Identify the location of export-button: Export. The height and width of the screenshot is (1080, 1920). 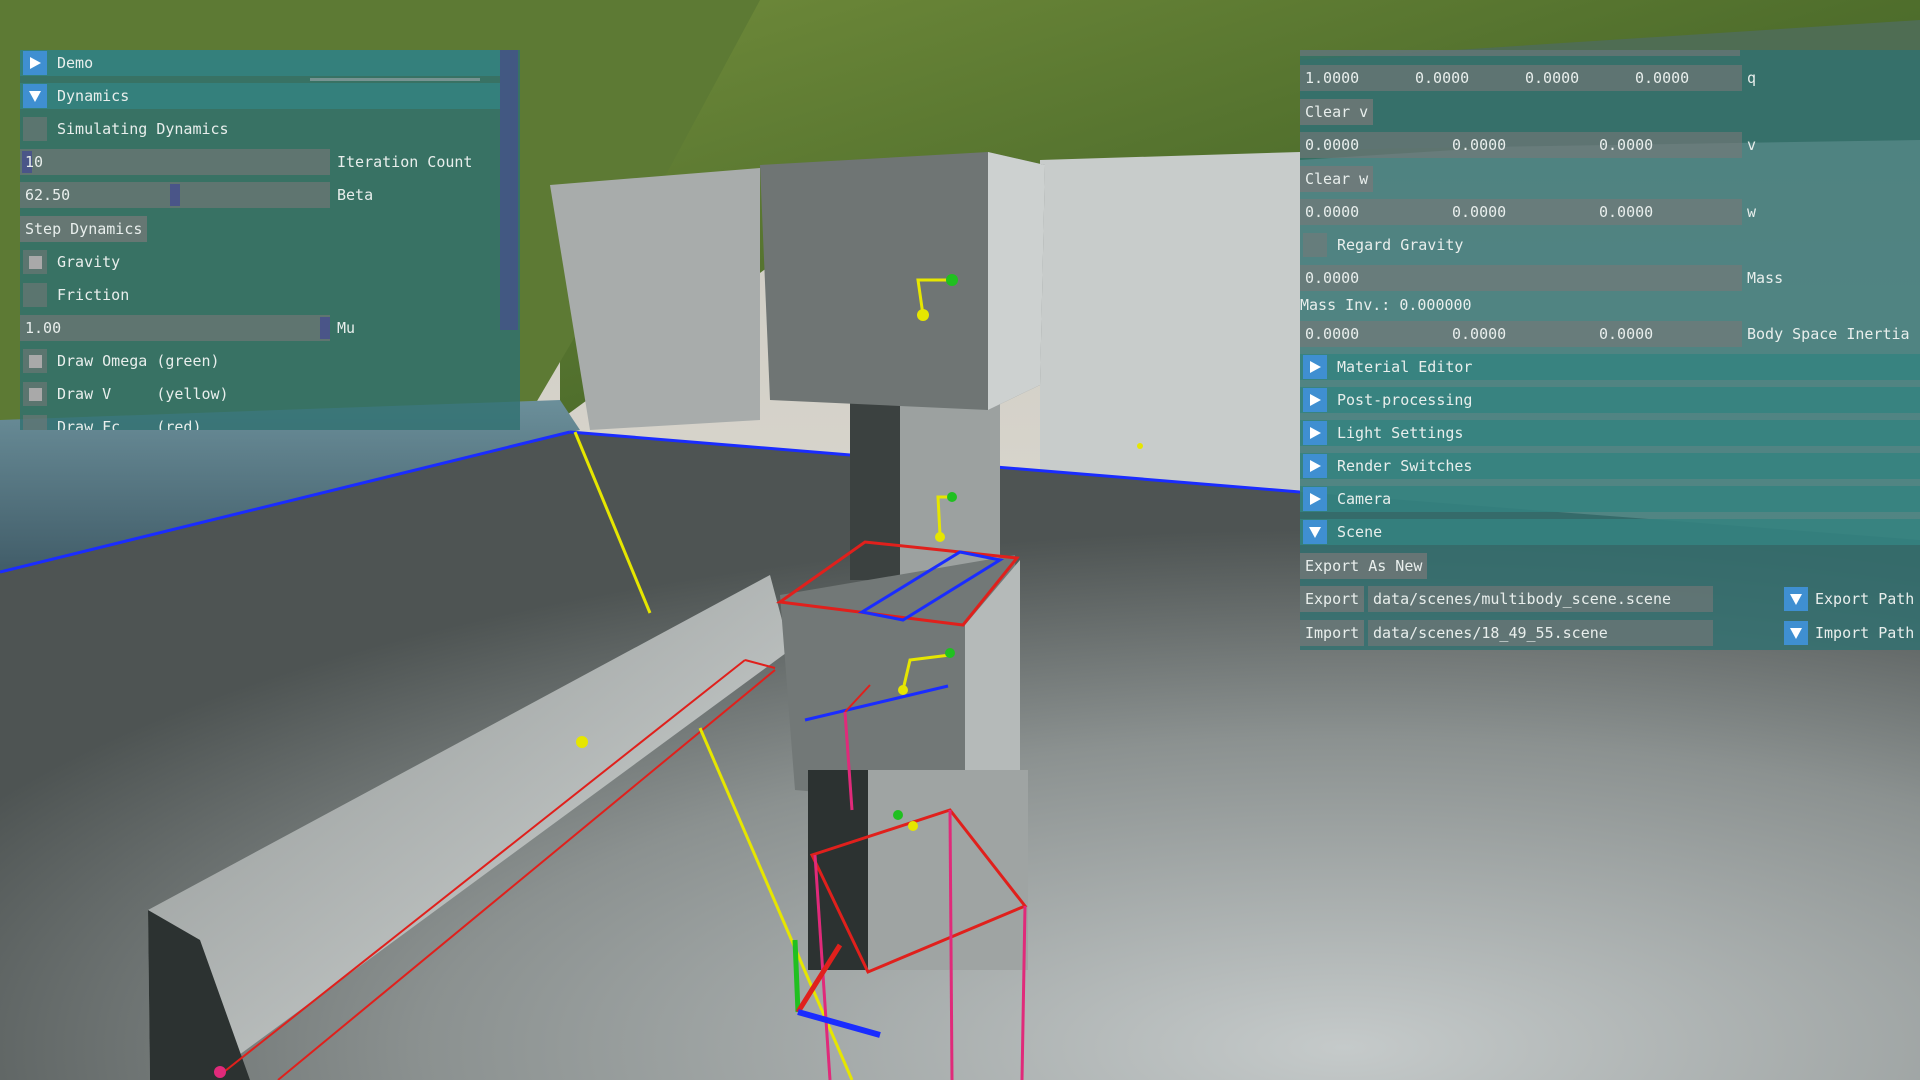
(1332, 599).